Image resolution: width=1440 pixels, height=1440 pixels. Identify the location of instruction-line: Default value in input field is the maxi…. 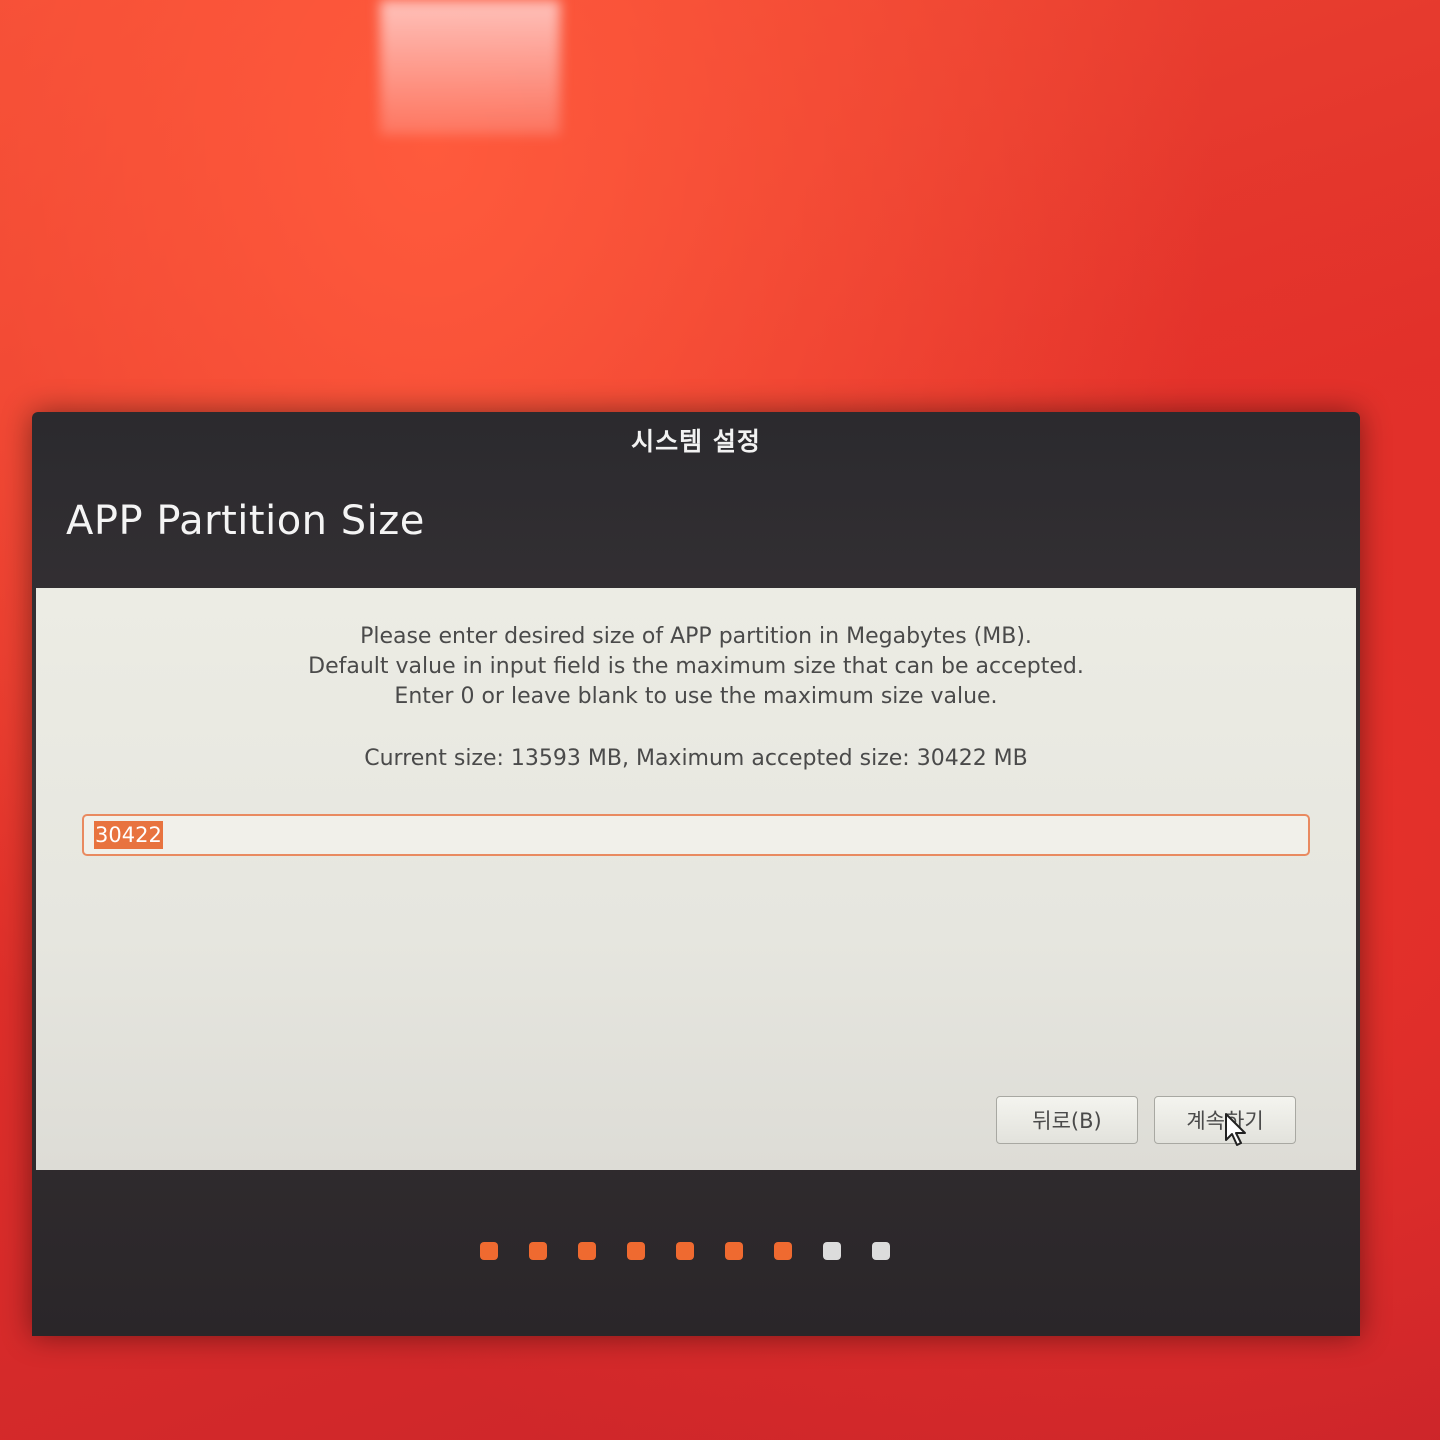
(696, 666).